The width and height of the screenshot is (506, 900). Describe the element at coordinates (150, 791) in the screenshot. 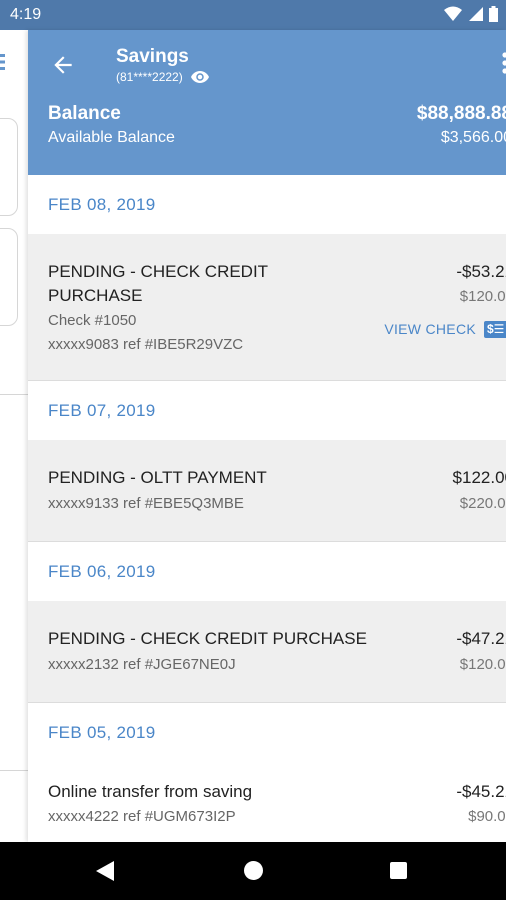

I see `transaction-description: Online transfer from saving` at that location.